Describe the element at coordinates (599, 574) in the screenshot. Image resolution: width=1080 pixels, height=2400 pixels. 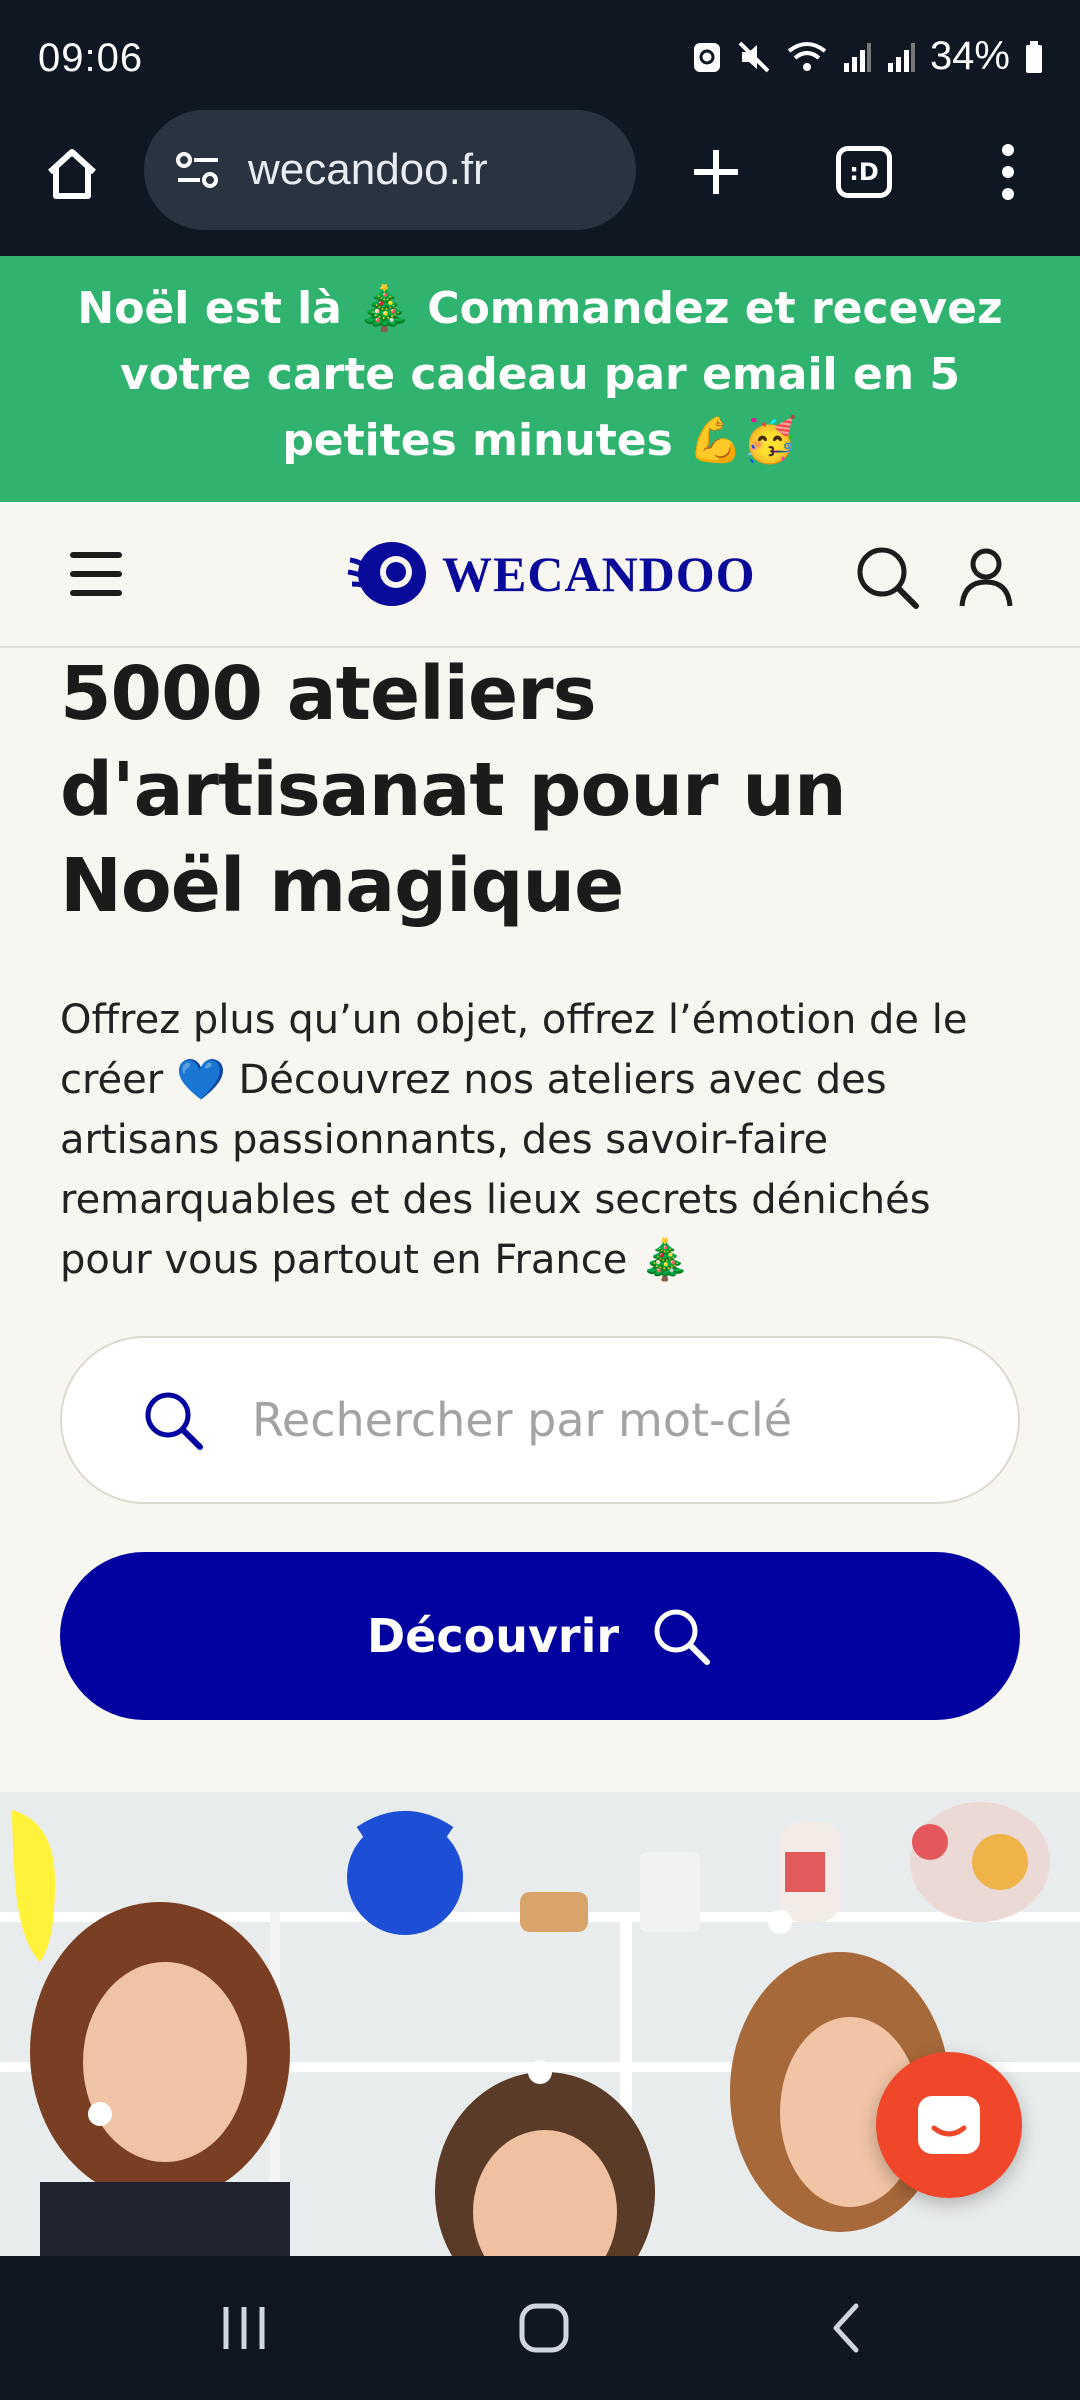
I see `logo-text: WECANDOO` at that location.